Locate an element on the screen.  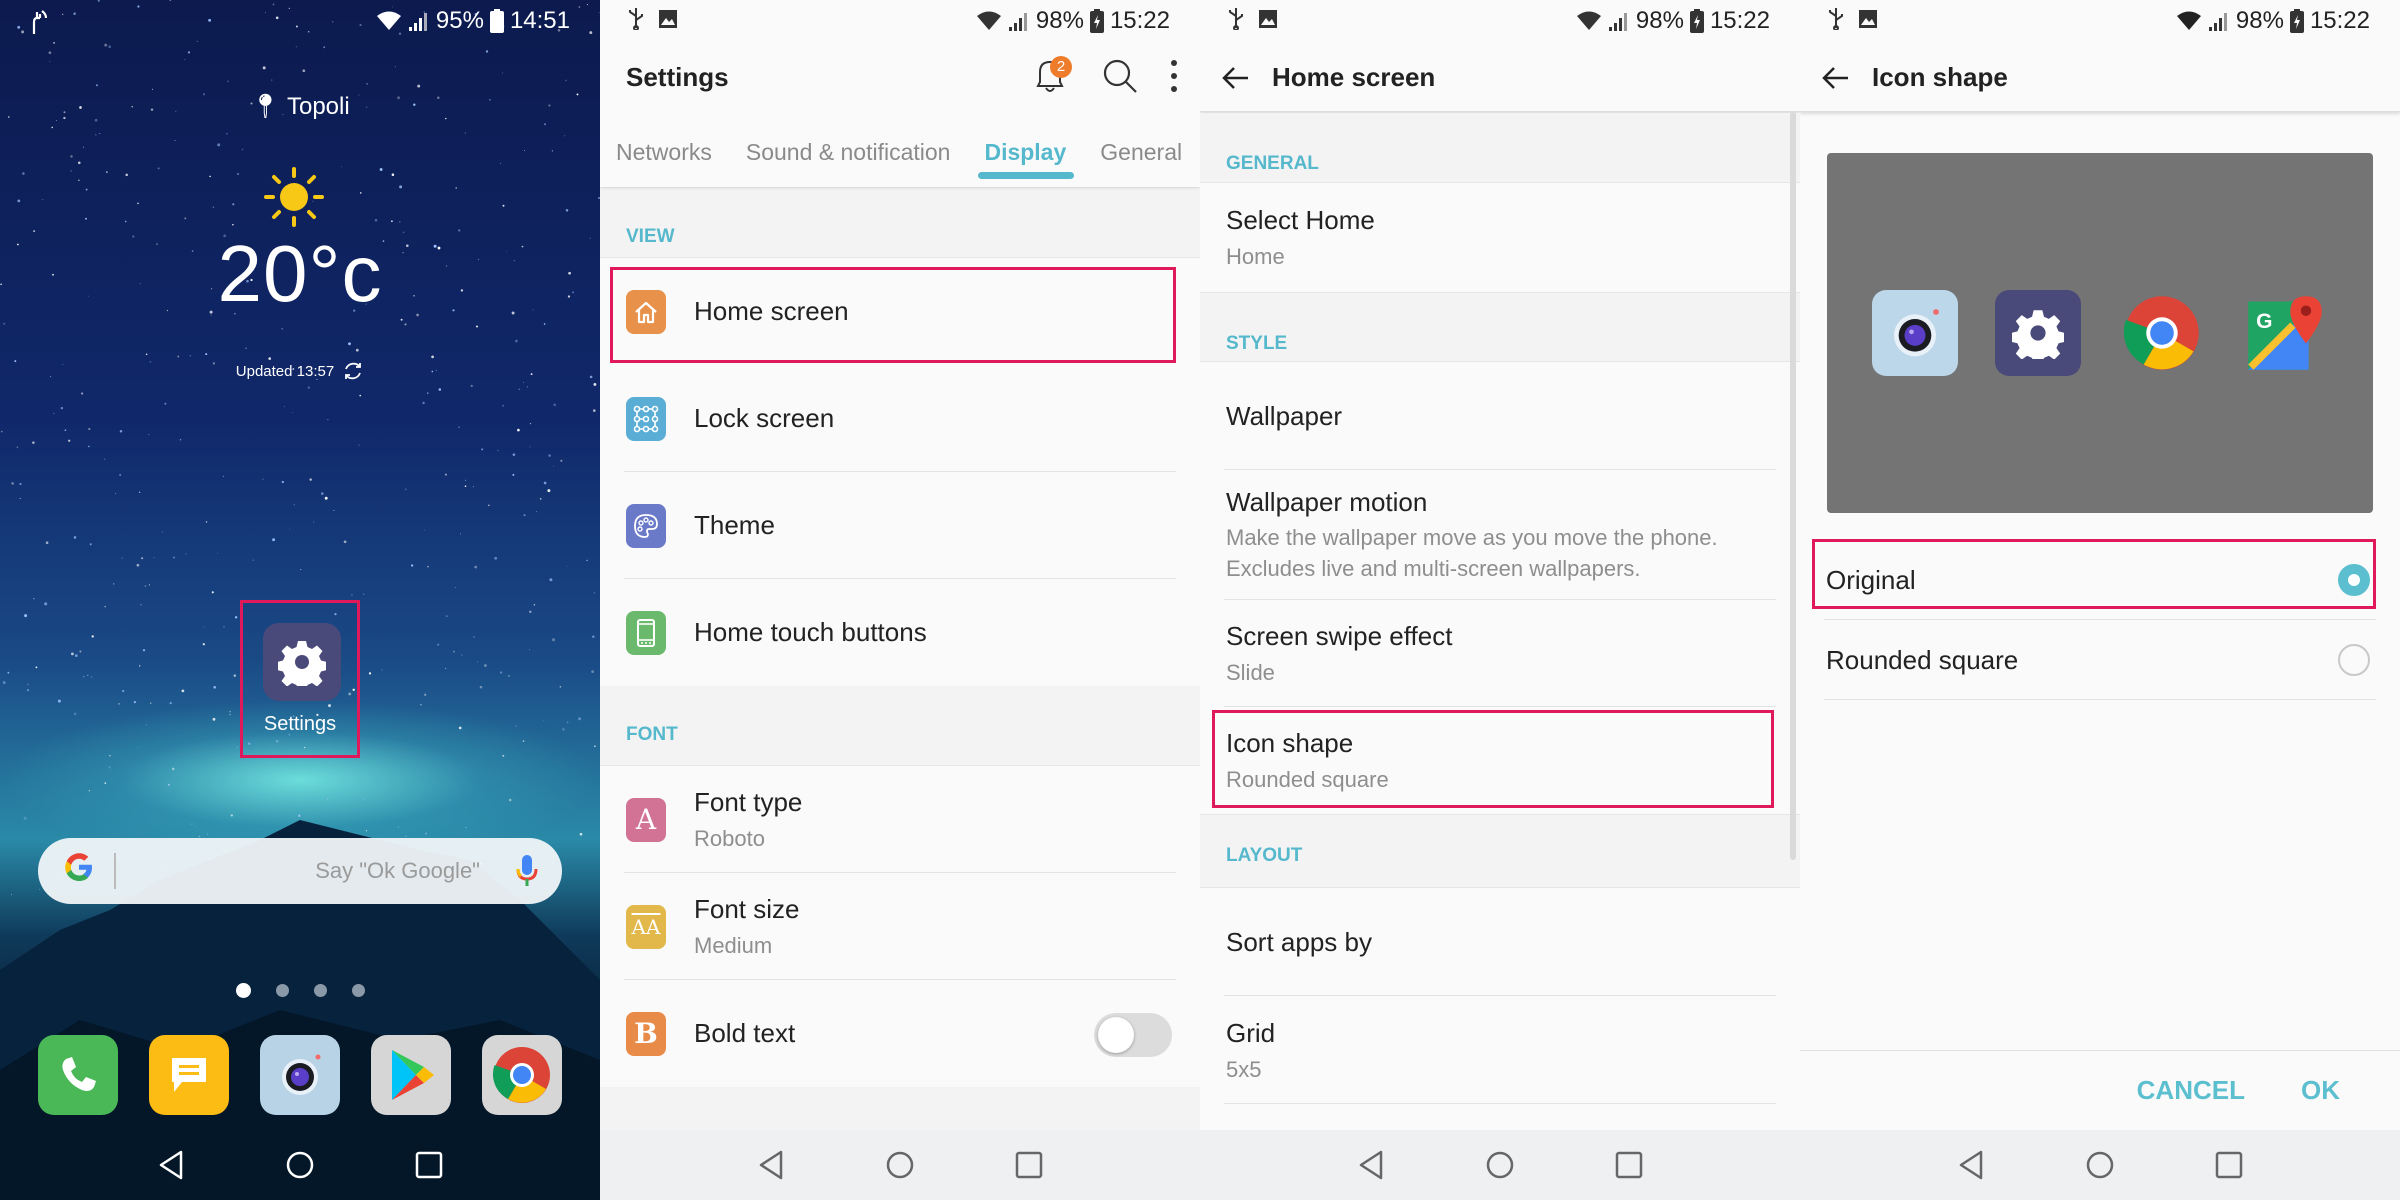
cancel-button: CANCEL is located at coordinates (2191, 1090).